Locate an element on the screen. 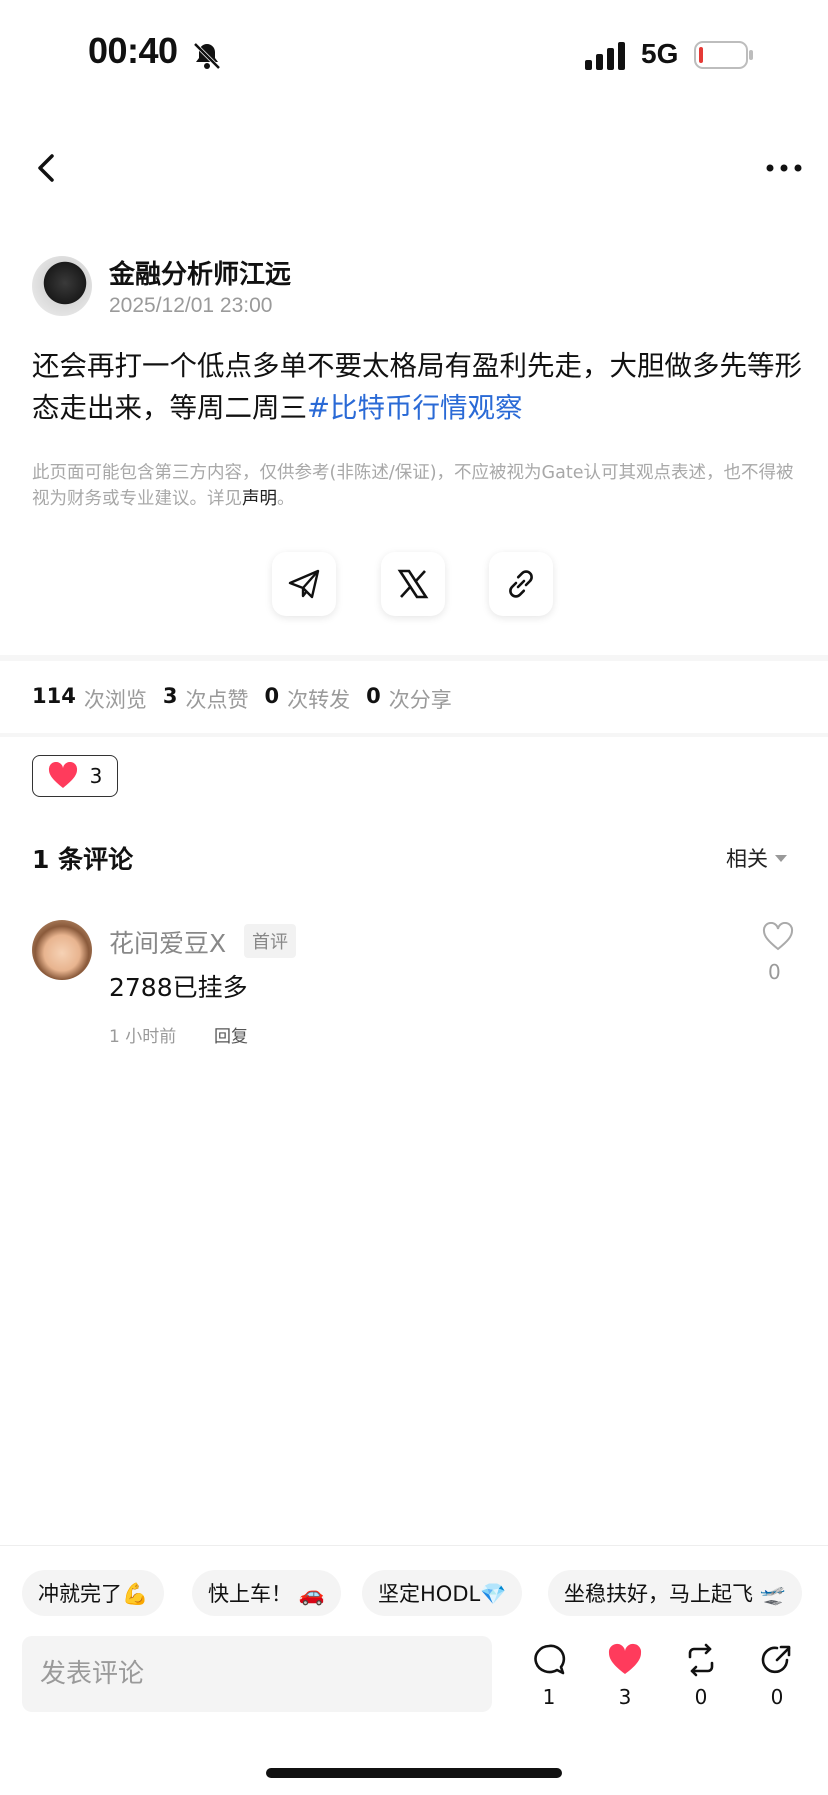  comment-input is located at coordinates (257, 1674).